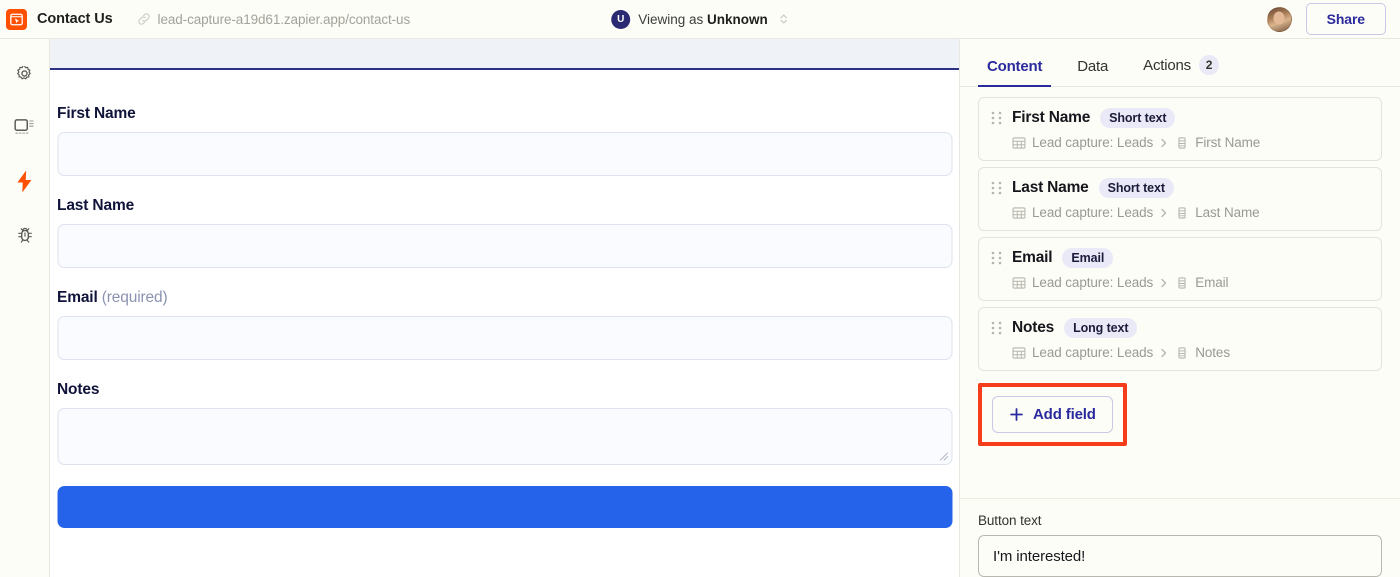 The width and height of the screenshot is (1400, 577). What do you see at coordinates (1180, 199) in the screenshot?
I see `field-card-last-name: Last Name Short text Lead capture: Leads` at bounding box center [1180, 199].